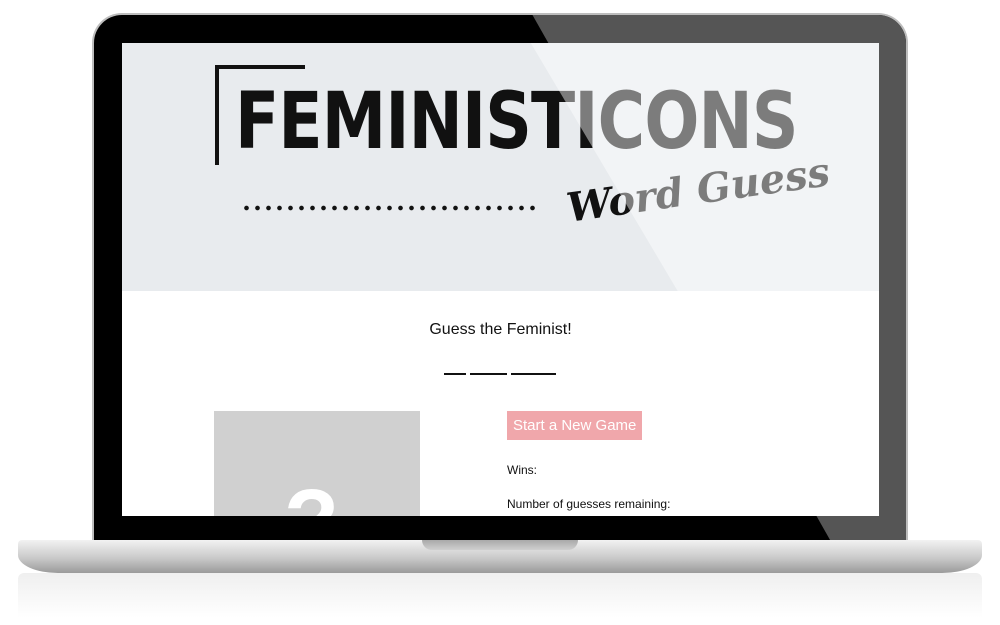 This screenshot has height=625, width=1000. What do you see at coordinates (500, 545) in the screenshot?
I see `laptop-base-notch` at bounding box center [500, 545].